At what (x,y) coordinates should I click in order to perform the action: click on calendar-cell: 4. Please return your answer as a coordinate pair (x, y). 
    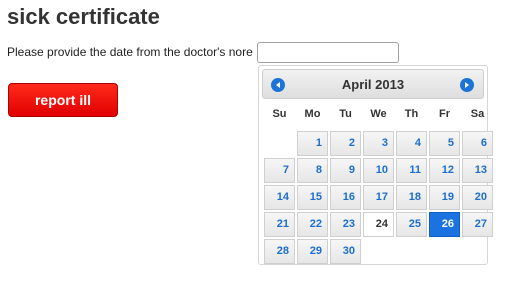
    Looking at the image, I should click on (411, 143).